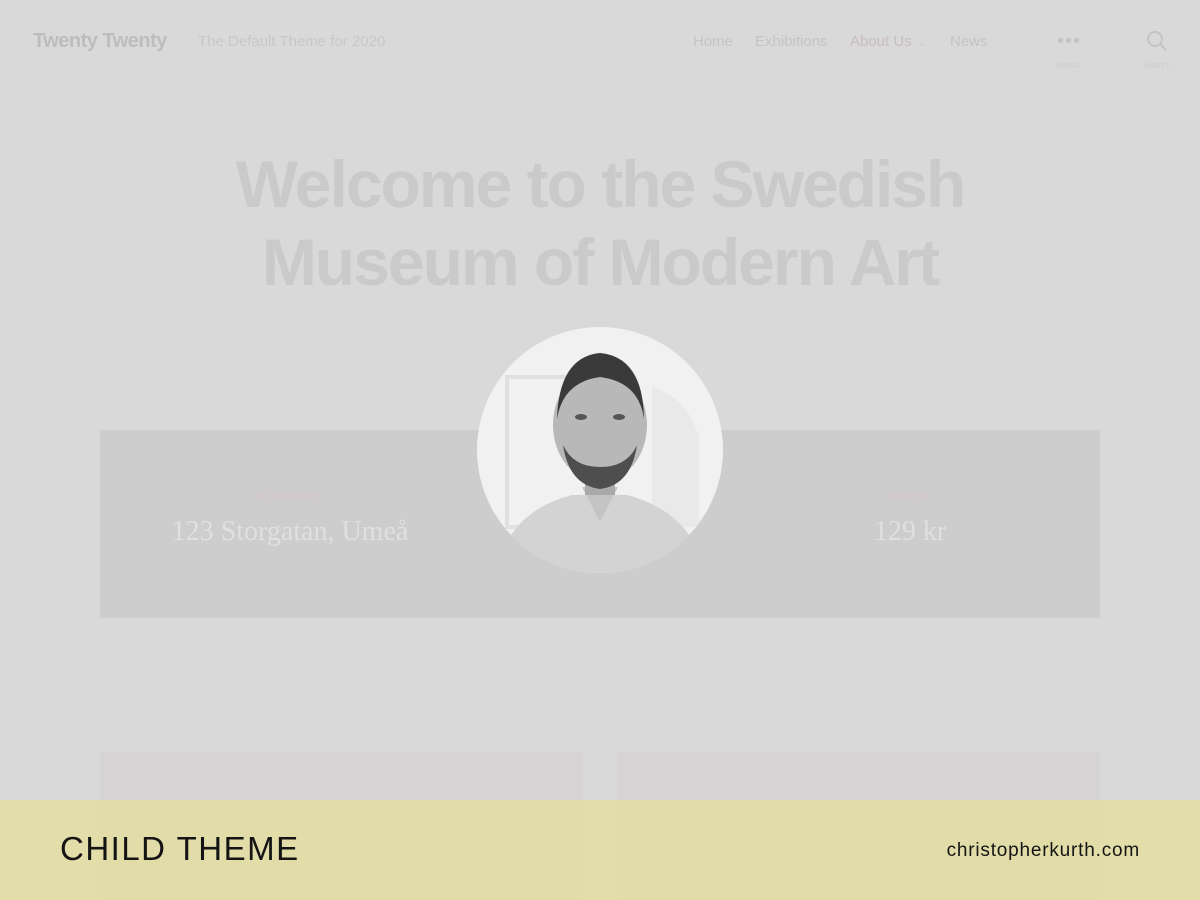 The height and width of the screenshot is (900, 1200). I want to click on price-label: PRICE, so click(910, 497).